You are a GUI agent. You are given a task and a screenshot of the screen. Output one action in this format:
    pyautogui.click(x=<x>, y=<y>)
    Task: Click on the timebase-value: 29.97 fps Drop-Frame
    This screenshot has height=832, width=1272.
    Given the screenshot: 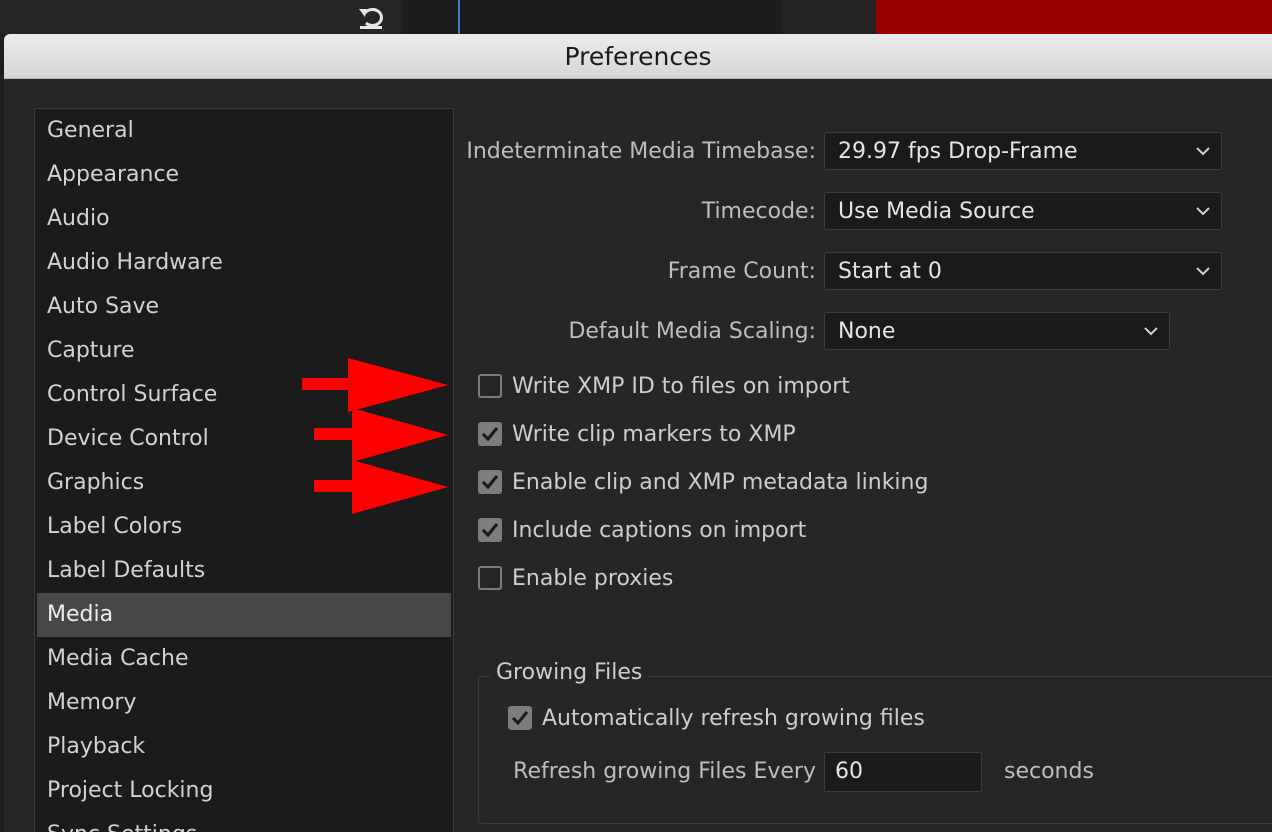 What is the action you would take?
    pyautogui.click(x=958, y=151)
    